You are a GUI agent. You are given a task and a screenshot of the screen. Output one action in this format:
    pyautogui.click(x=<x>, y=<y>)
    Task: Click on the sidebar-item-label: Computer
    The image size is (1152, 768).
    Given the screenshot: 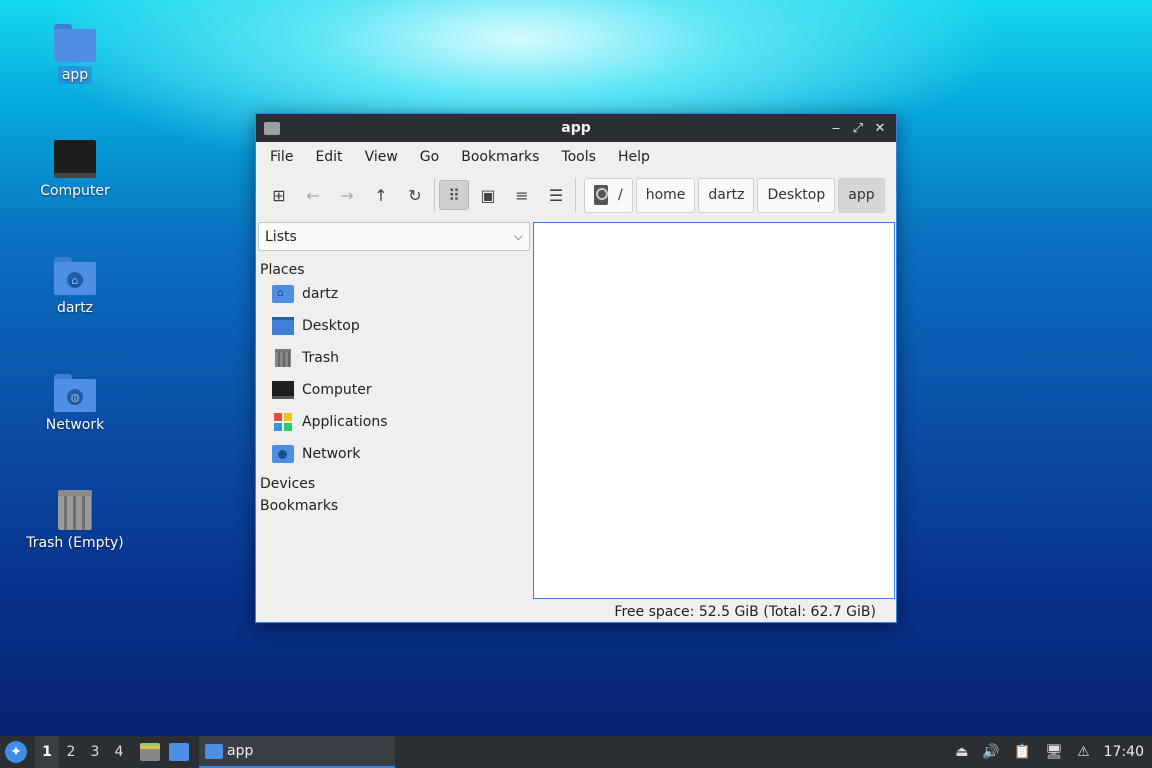 What is the action you would take?
    pyautogui.click(x=337, y=390)
    